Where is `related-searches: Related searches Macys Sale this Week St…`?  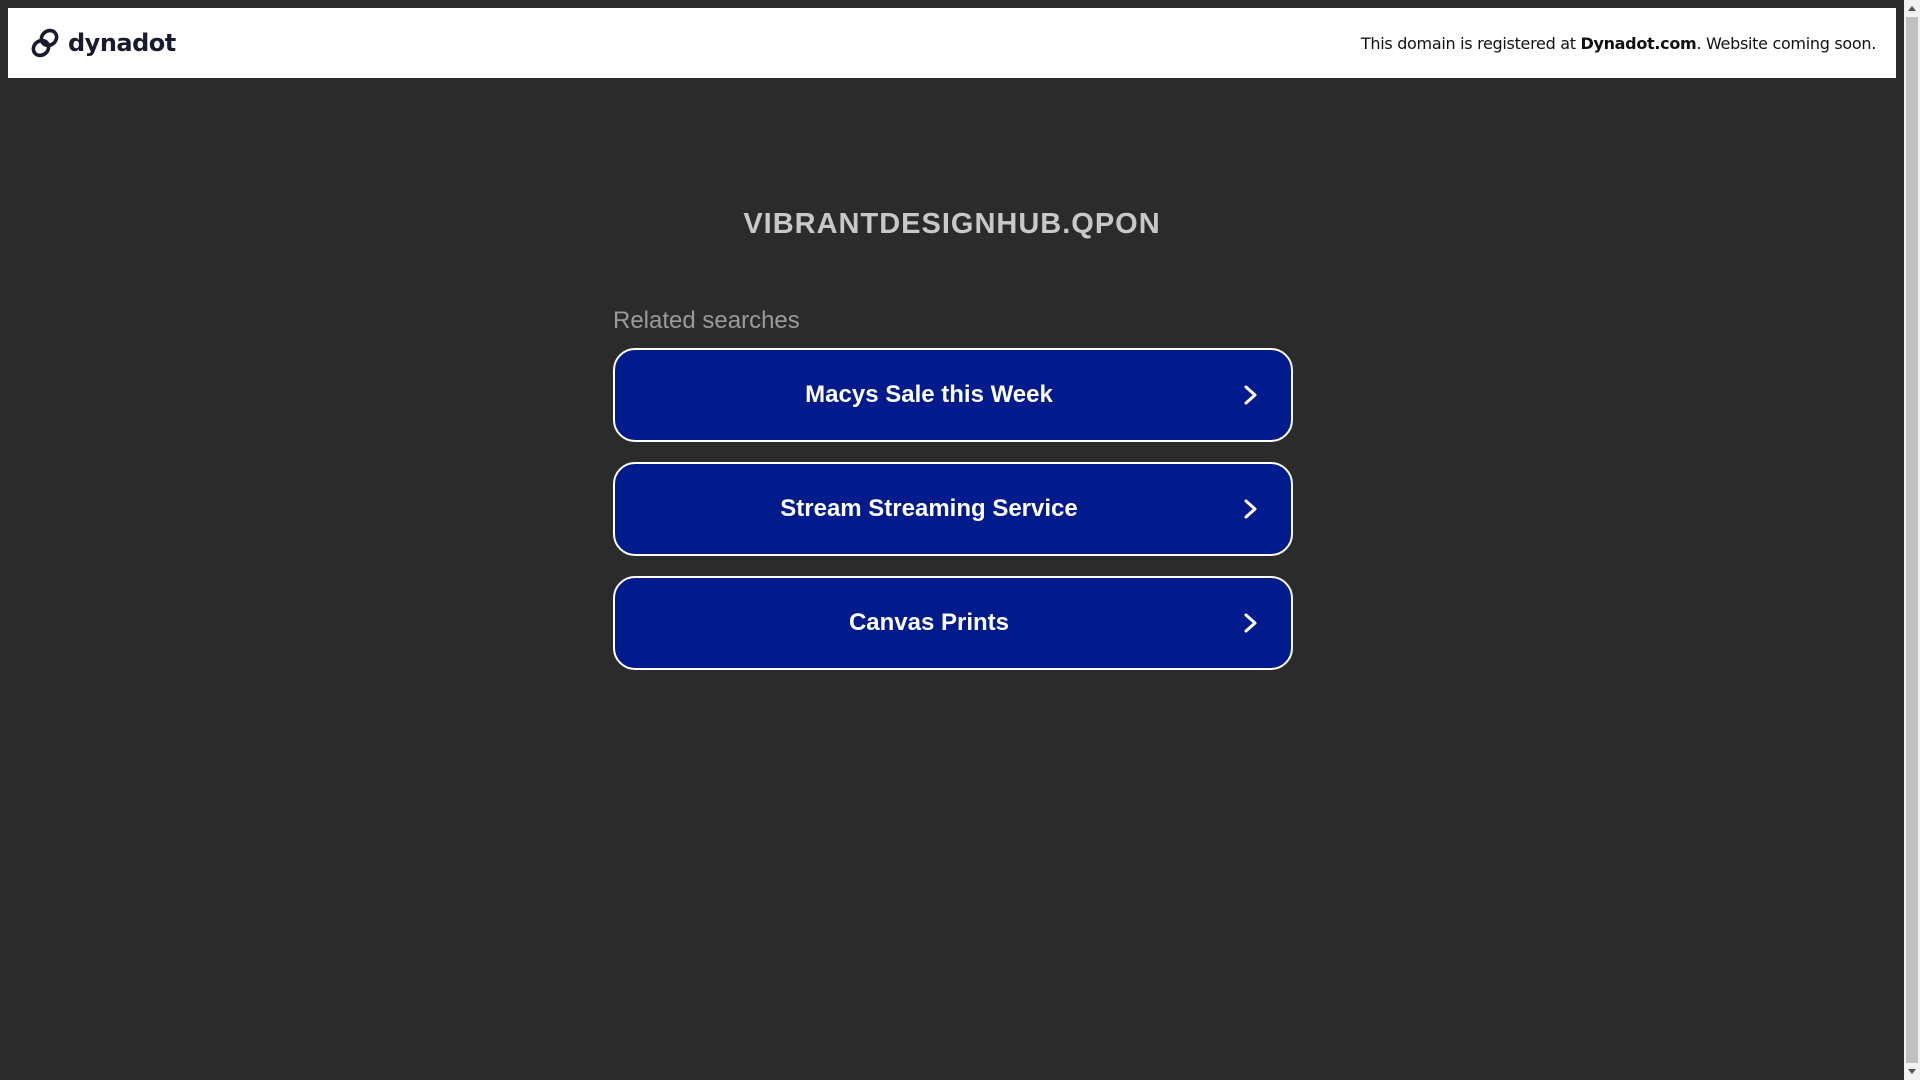
related-searches: Related searches Macys Sale this Week St… is located at coordinates (953, 497).